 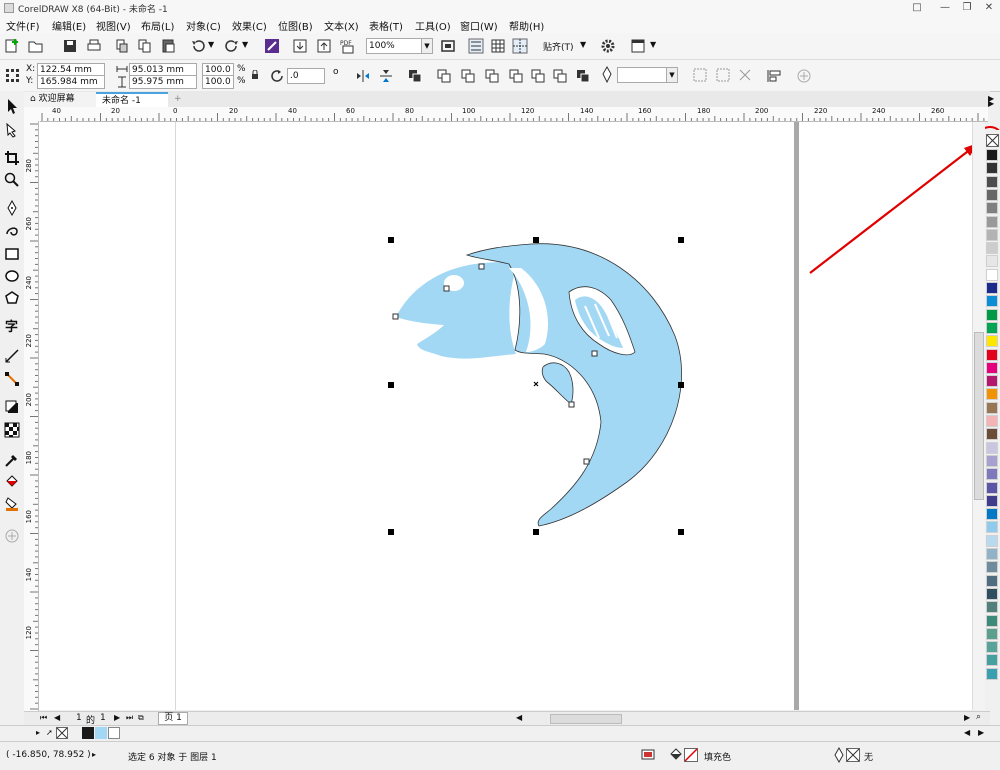 What do you see at coordinates (479, 25) in the screenshot?
I see `menu-window: 窗口(W)` at bounding box center [479, 25].